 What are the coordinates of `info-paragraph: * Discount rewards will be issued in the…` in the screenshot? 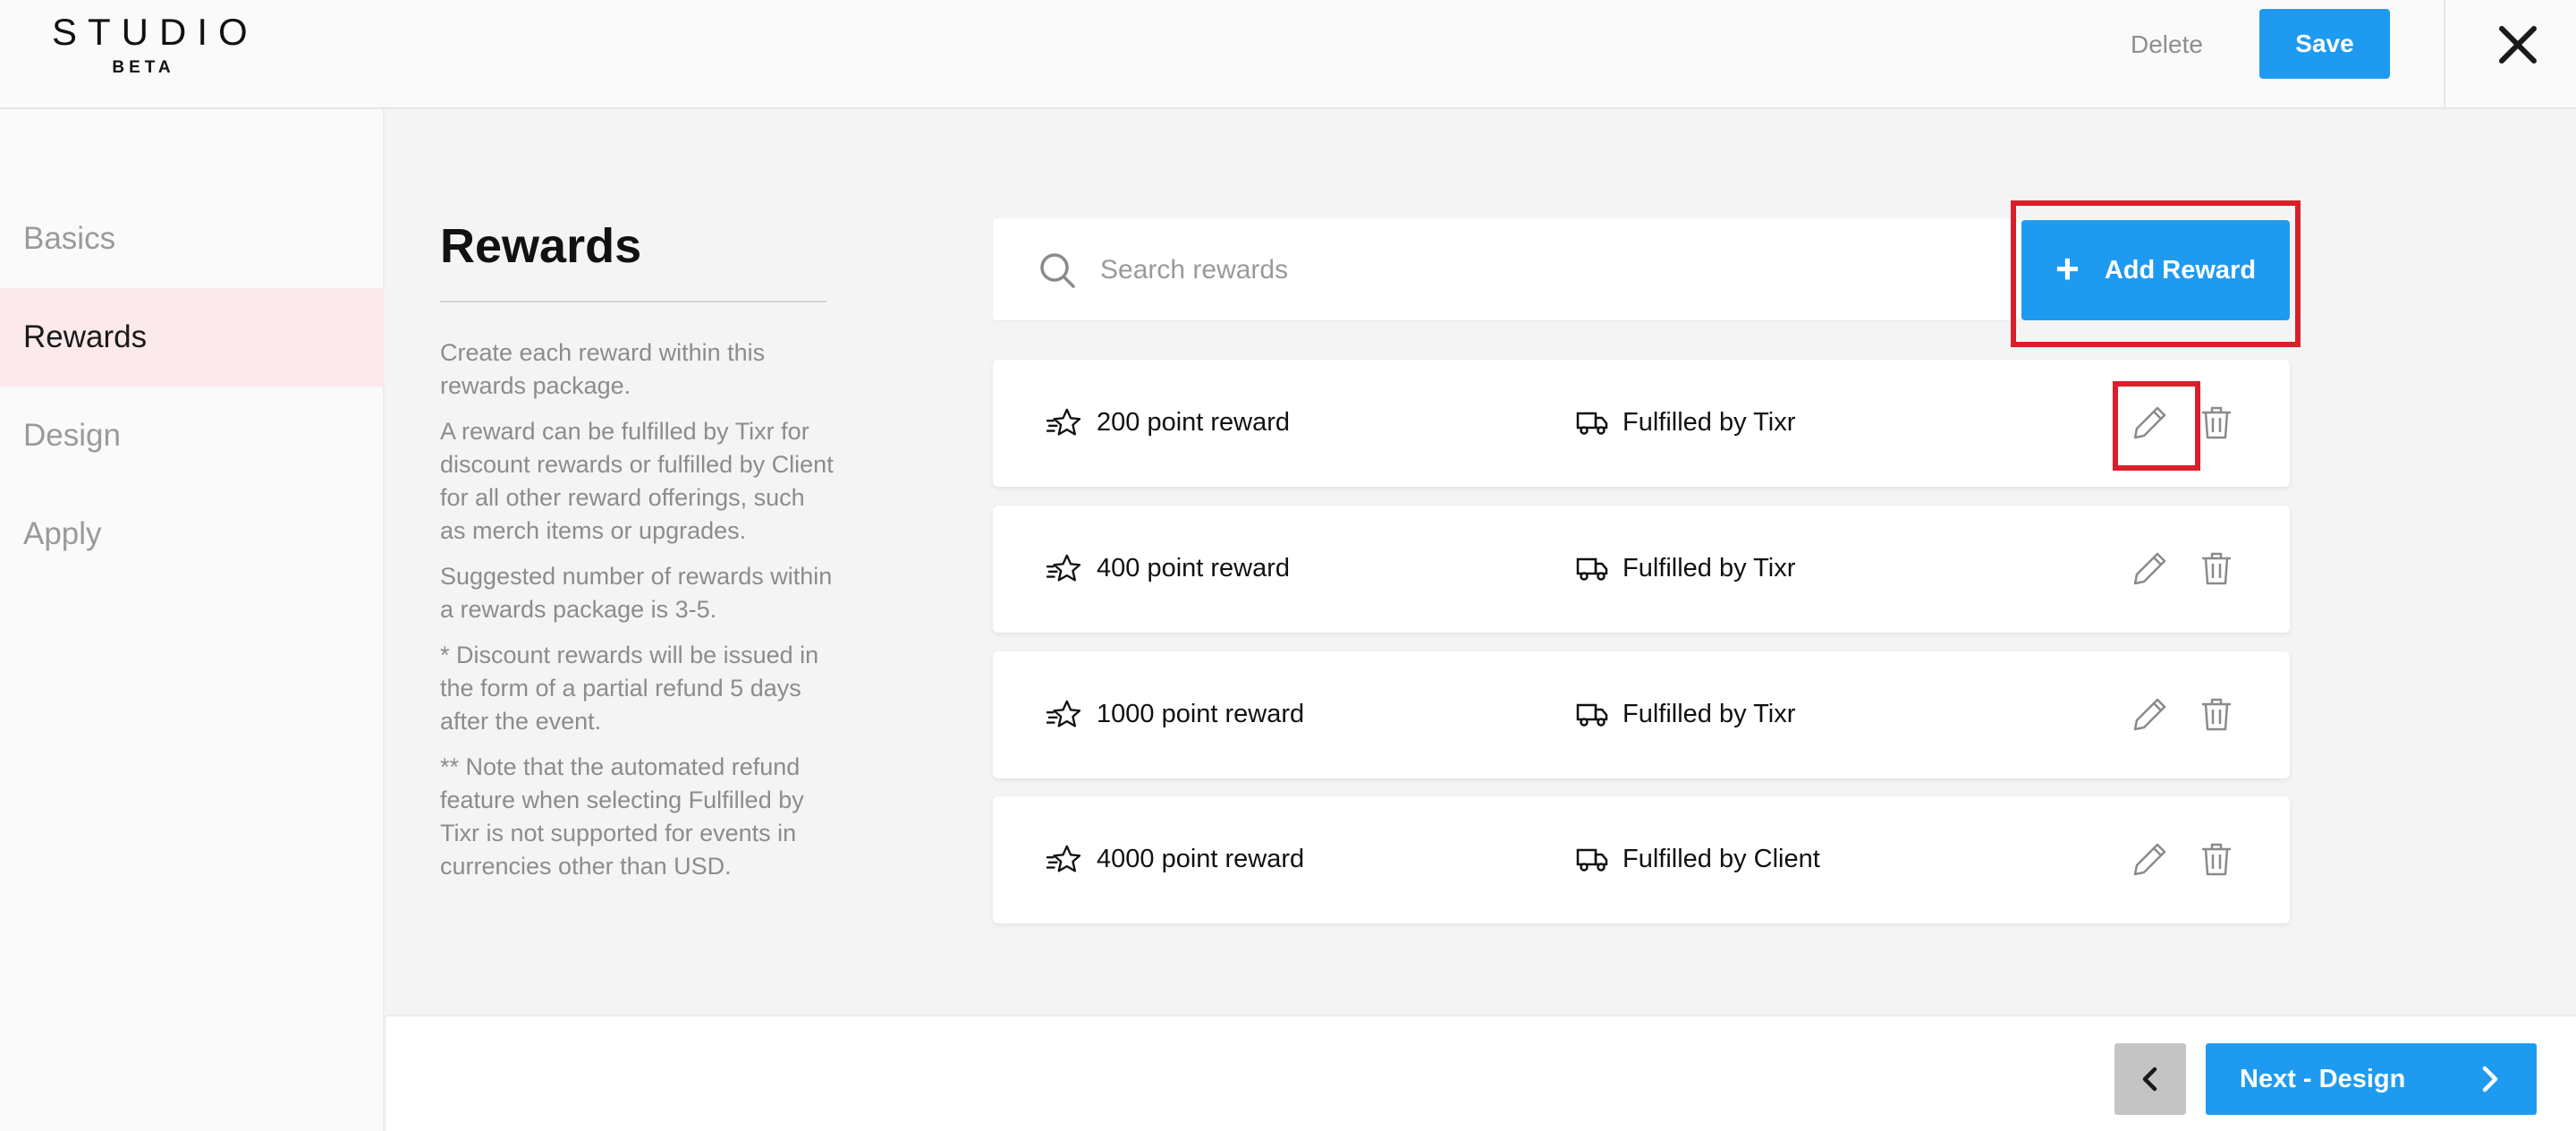 It's located at (629, 688).